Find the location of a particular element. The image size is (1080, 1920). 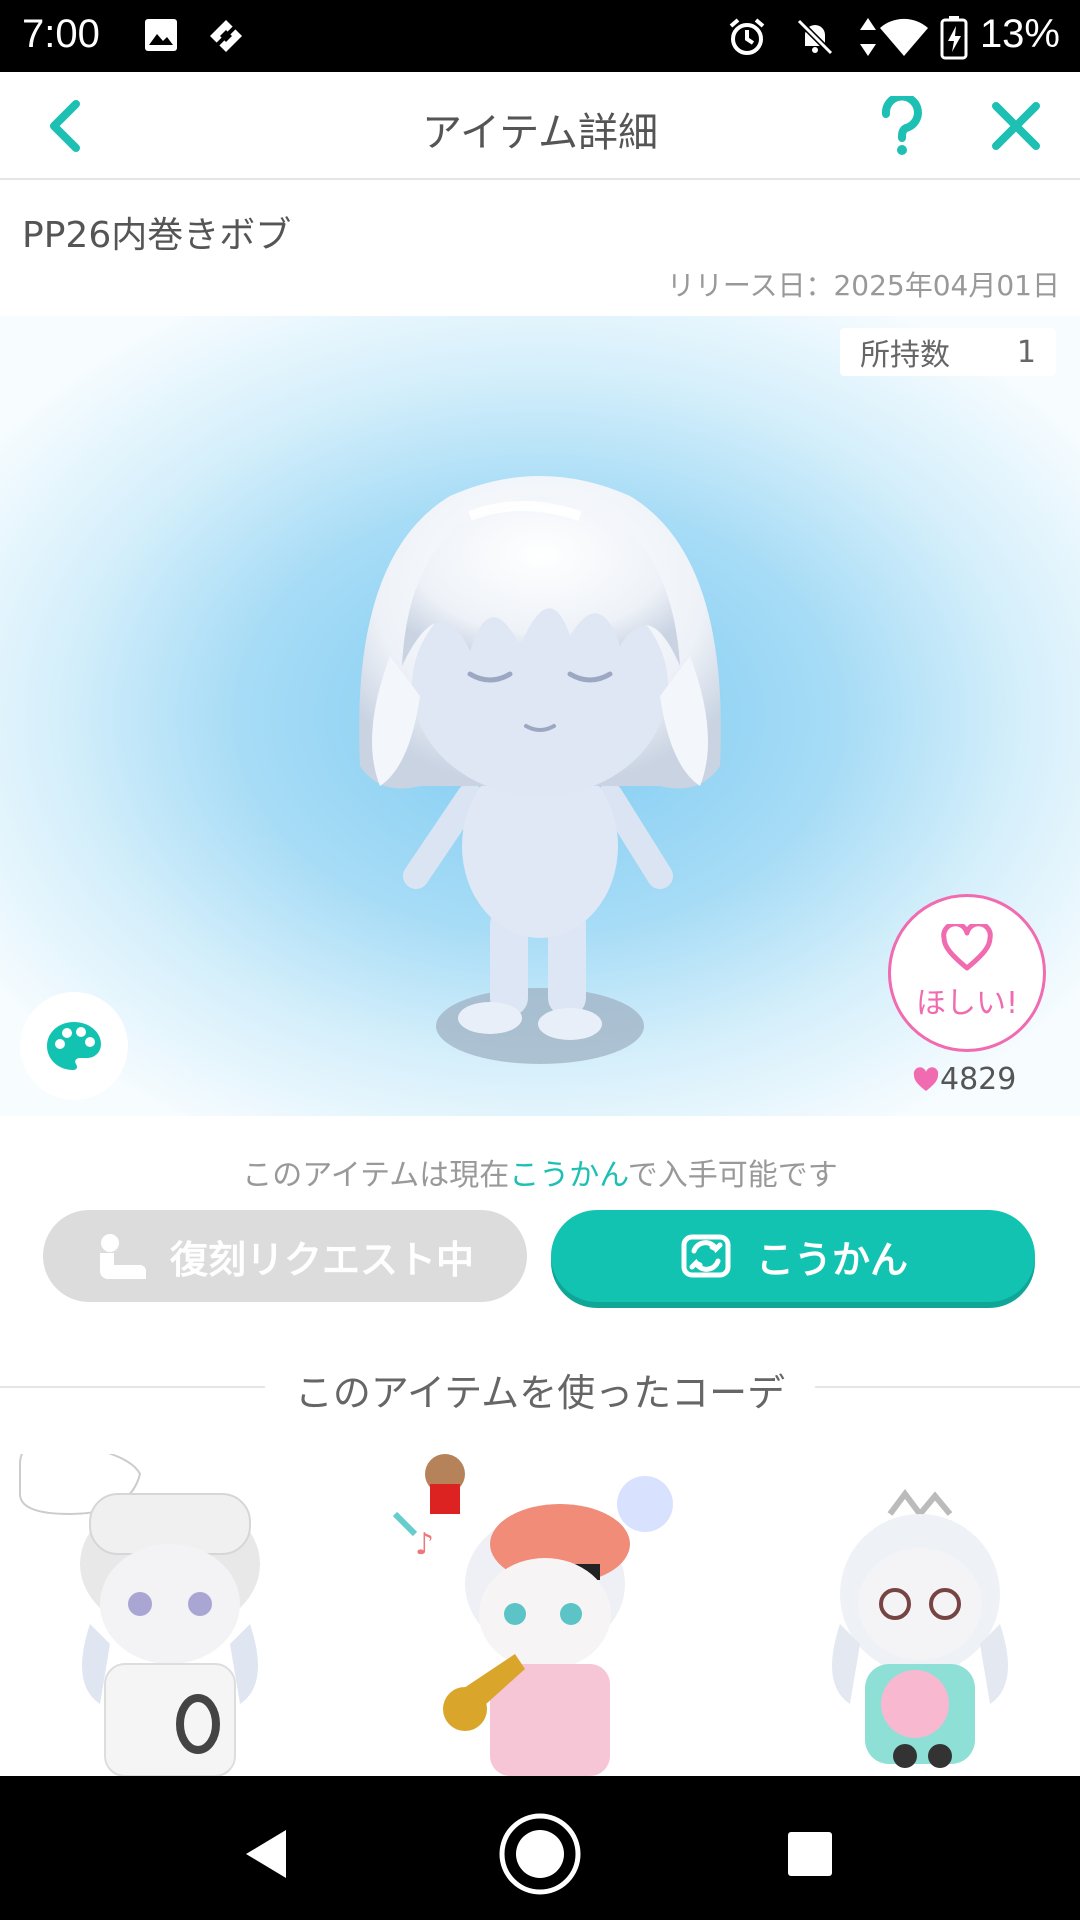

availability-suffix: で入手可能です is located at coordinates (732, 1175).